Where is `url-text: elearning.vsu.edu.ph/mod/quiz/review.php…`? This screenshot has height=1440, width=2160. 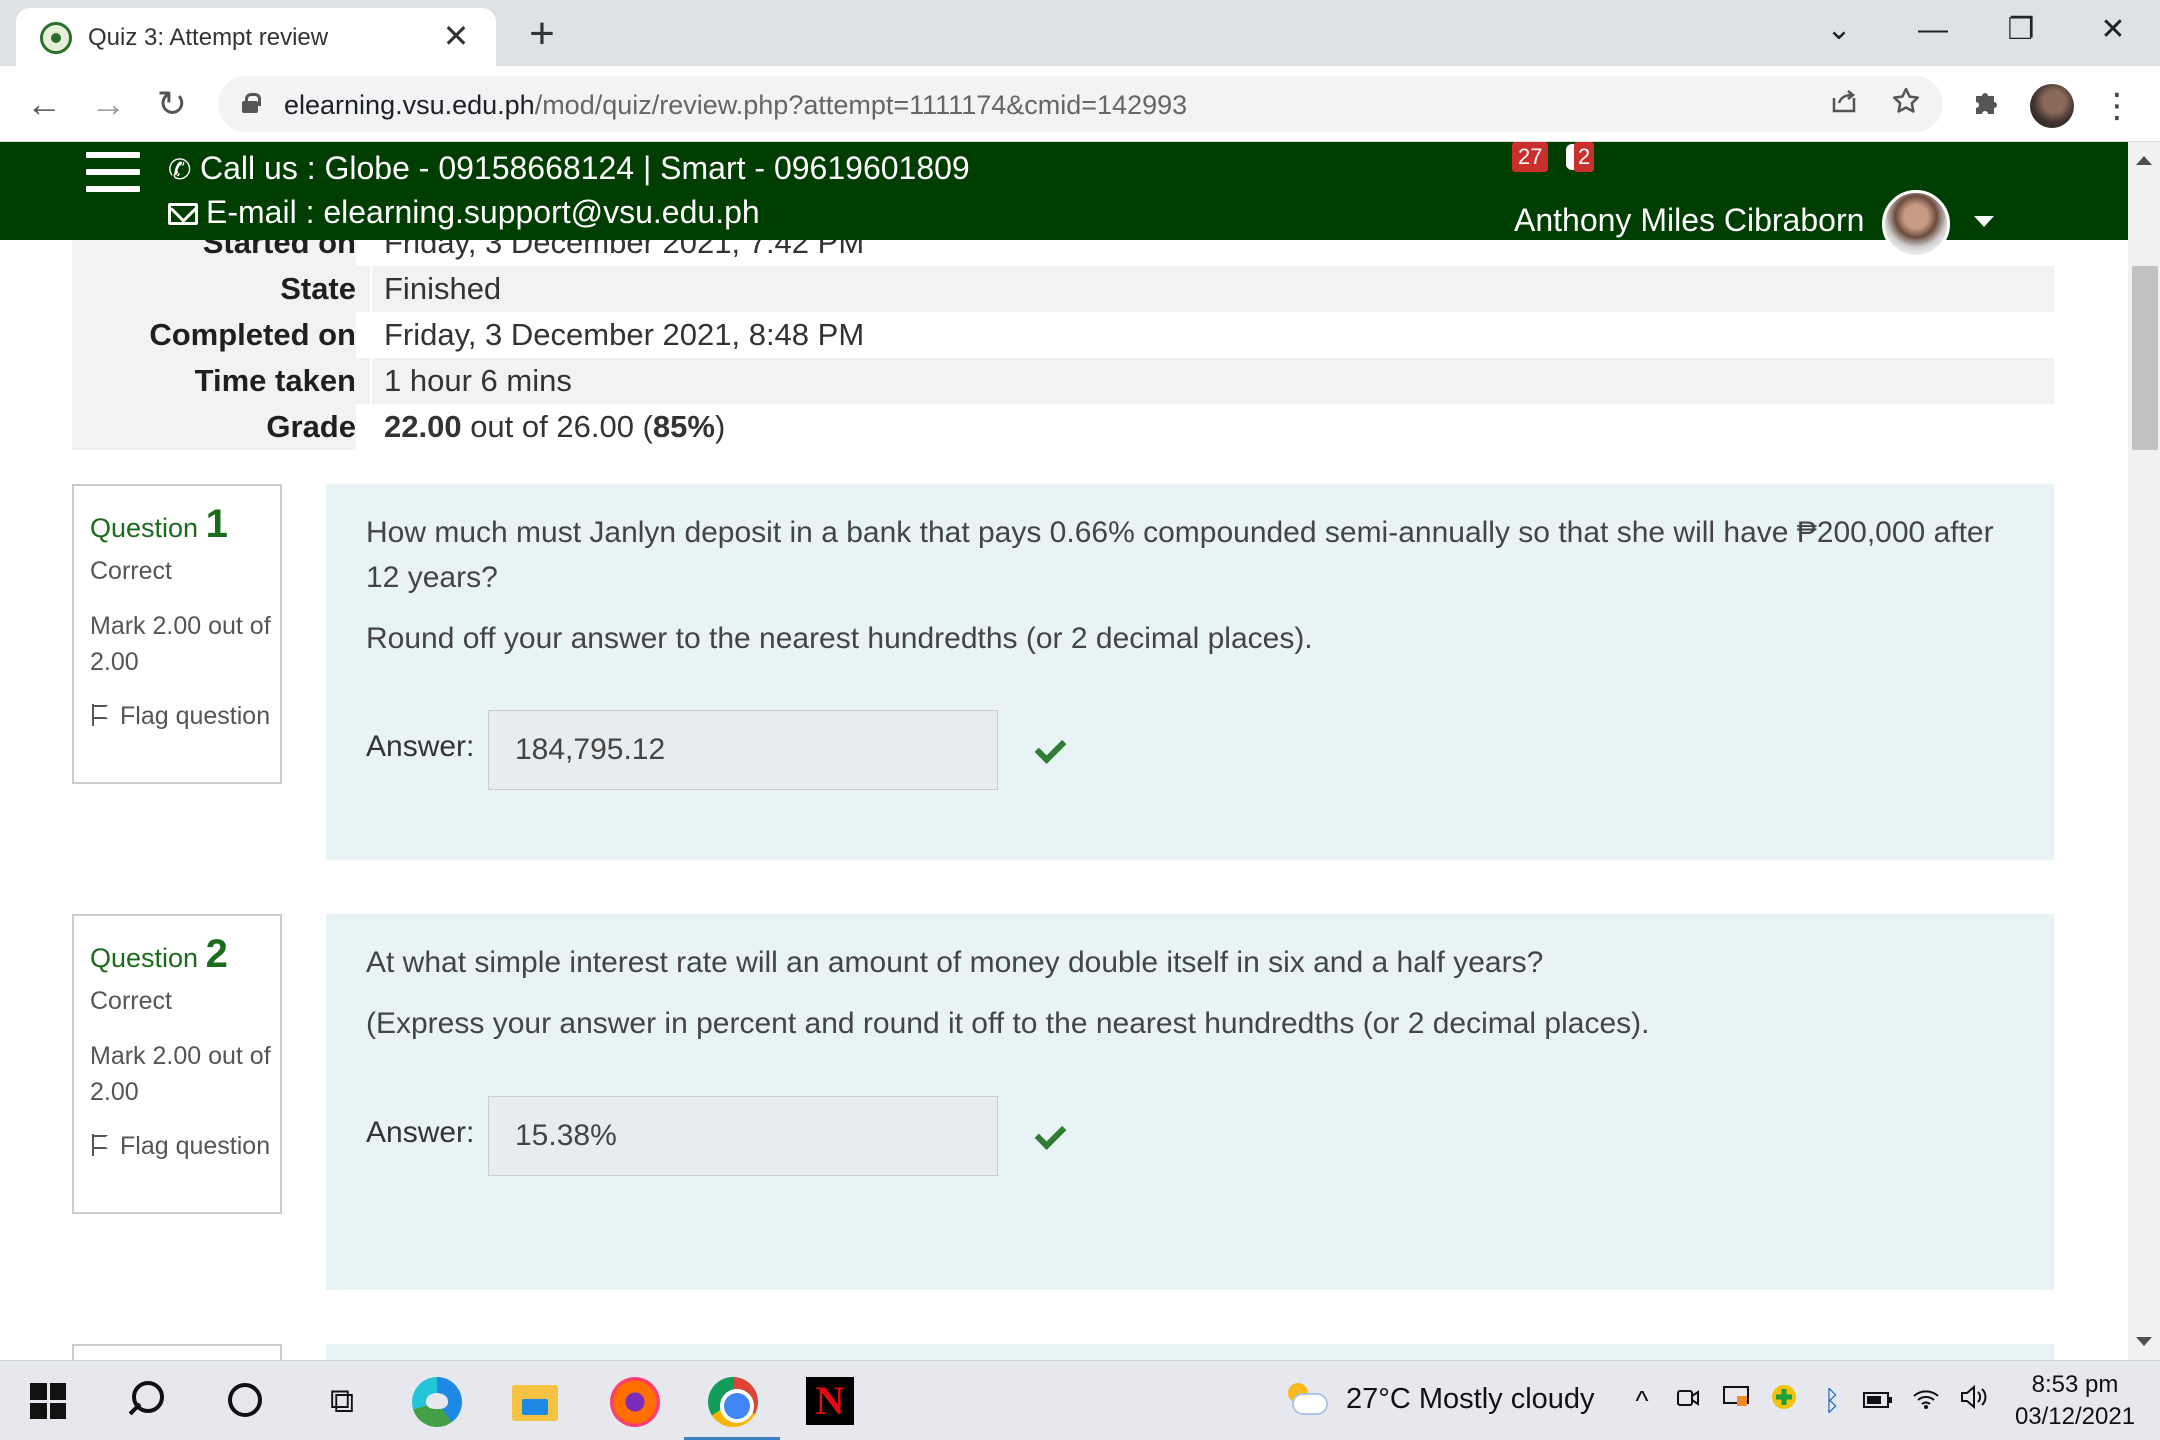 url-text: elearning.vsu.edu.ph/mod/quiz/review.php… is located at coordinates (735, 105).